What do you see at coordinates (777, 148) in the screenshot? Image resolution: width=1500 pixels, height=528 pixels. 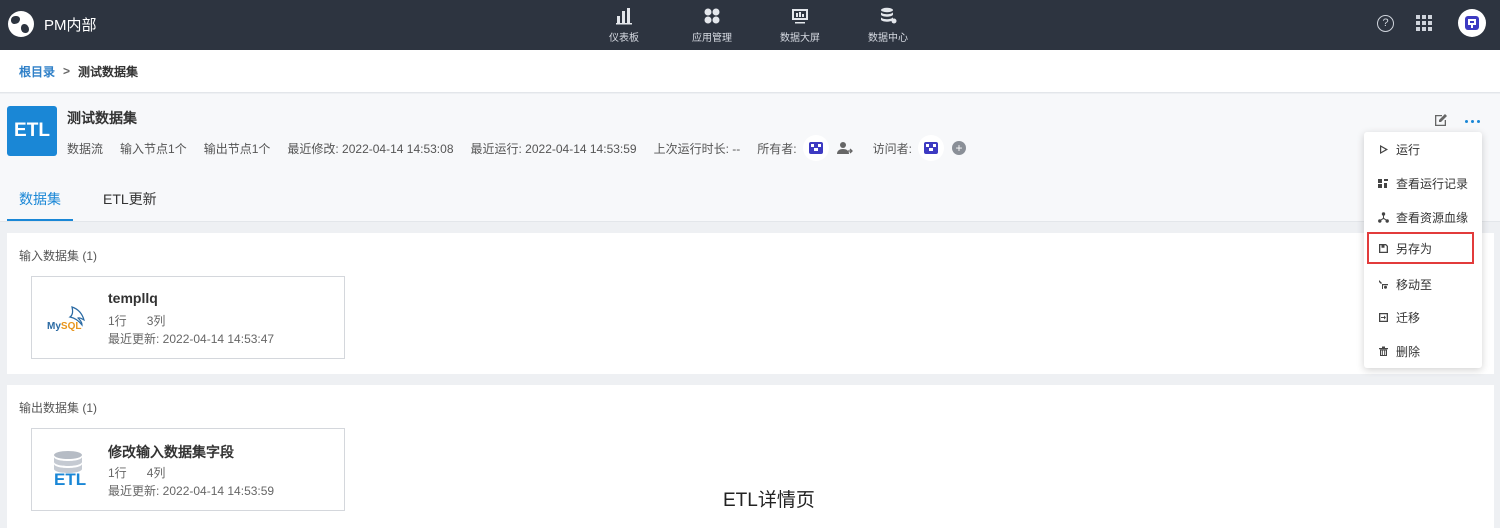 I see `owner-label: 所有者:` at bounding box center [777, 148].